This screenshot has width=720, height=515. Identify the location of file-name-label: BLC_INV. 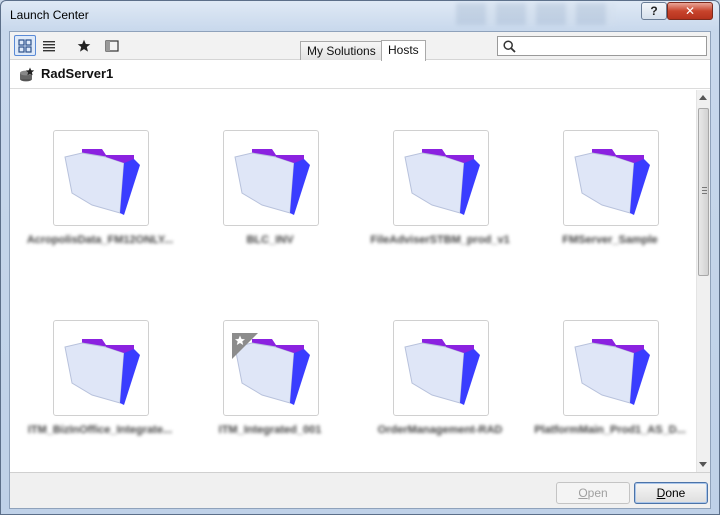
(270, 240).